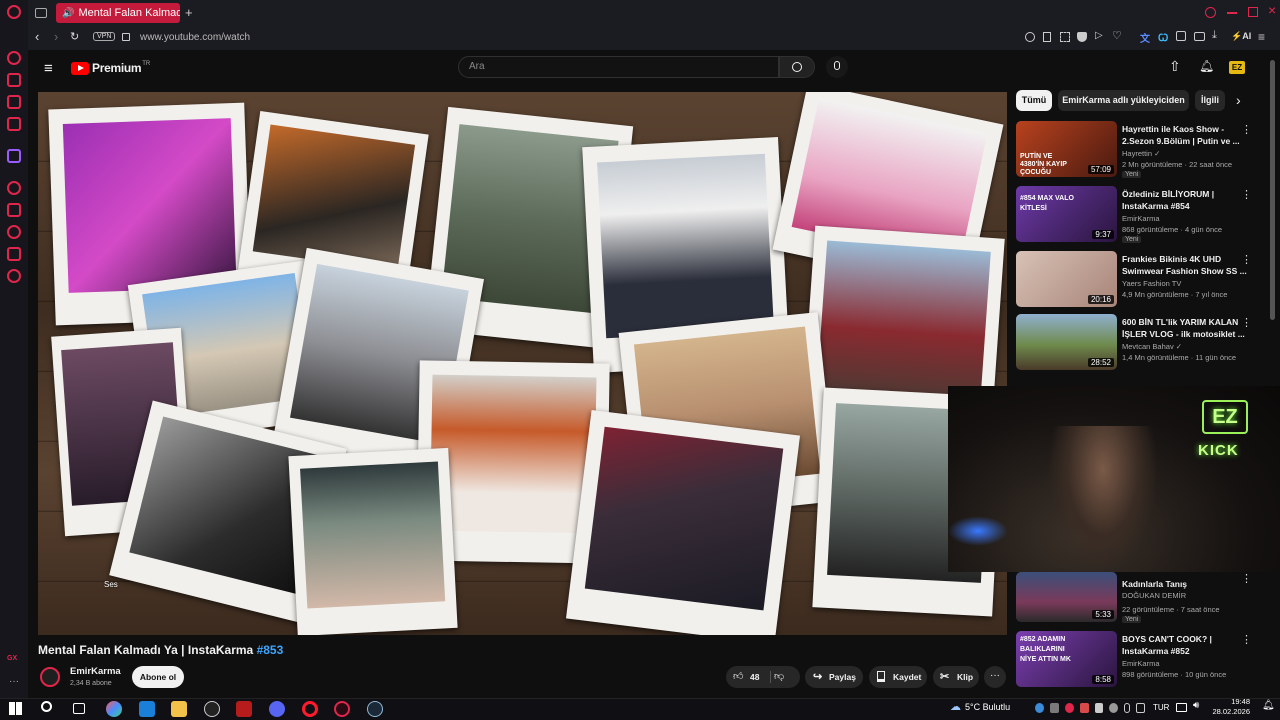 The width and height of the screenshot is (1280, 720). I want to click on new-tab-button: +, so click(189, 12).